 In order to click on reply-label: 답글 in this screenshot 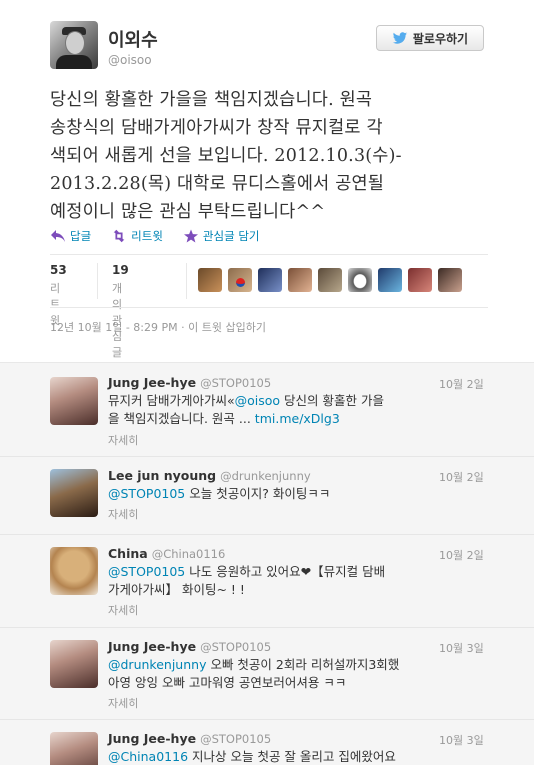, I will do `click(81, 236)`.